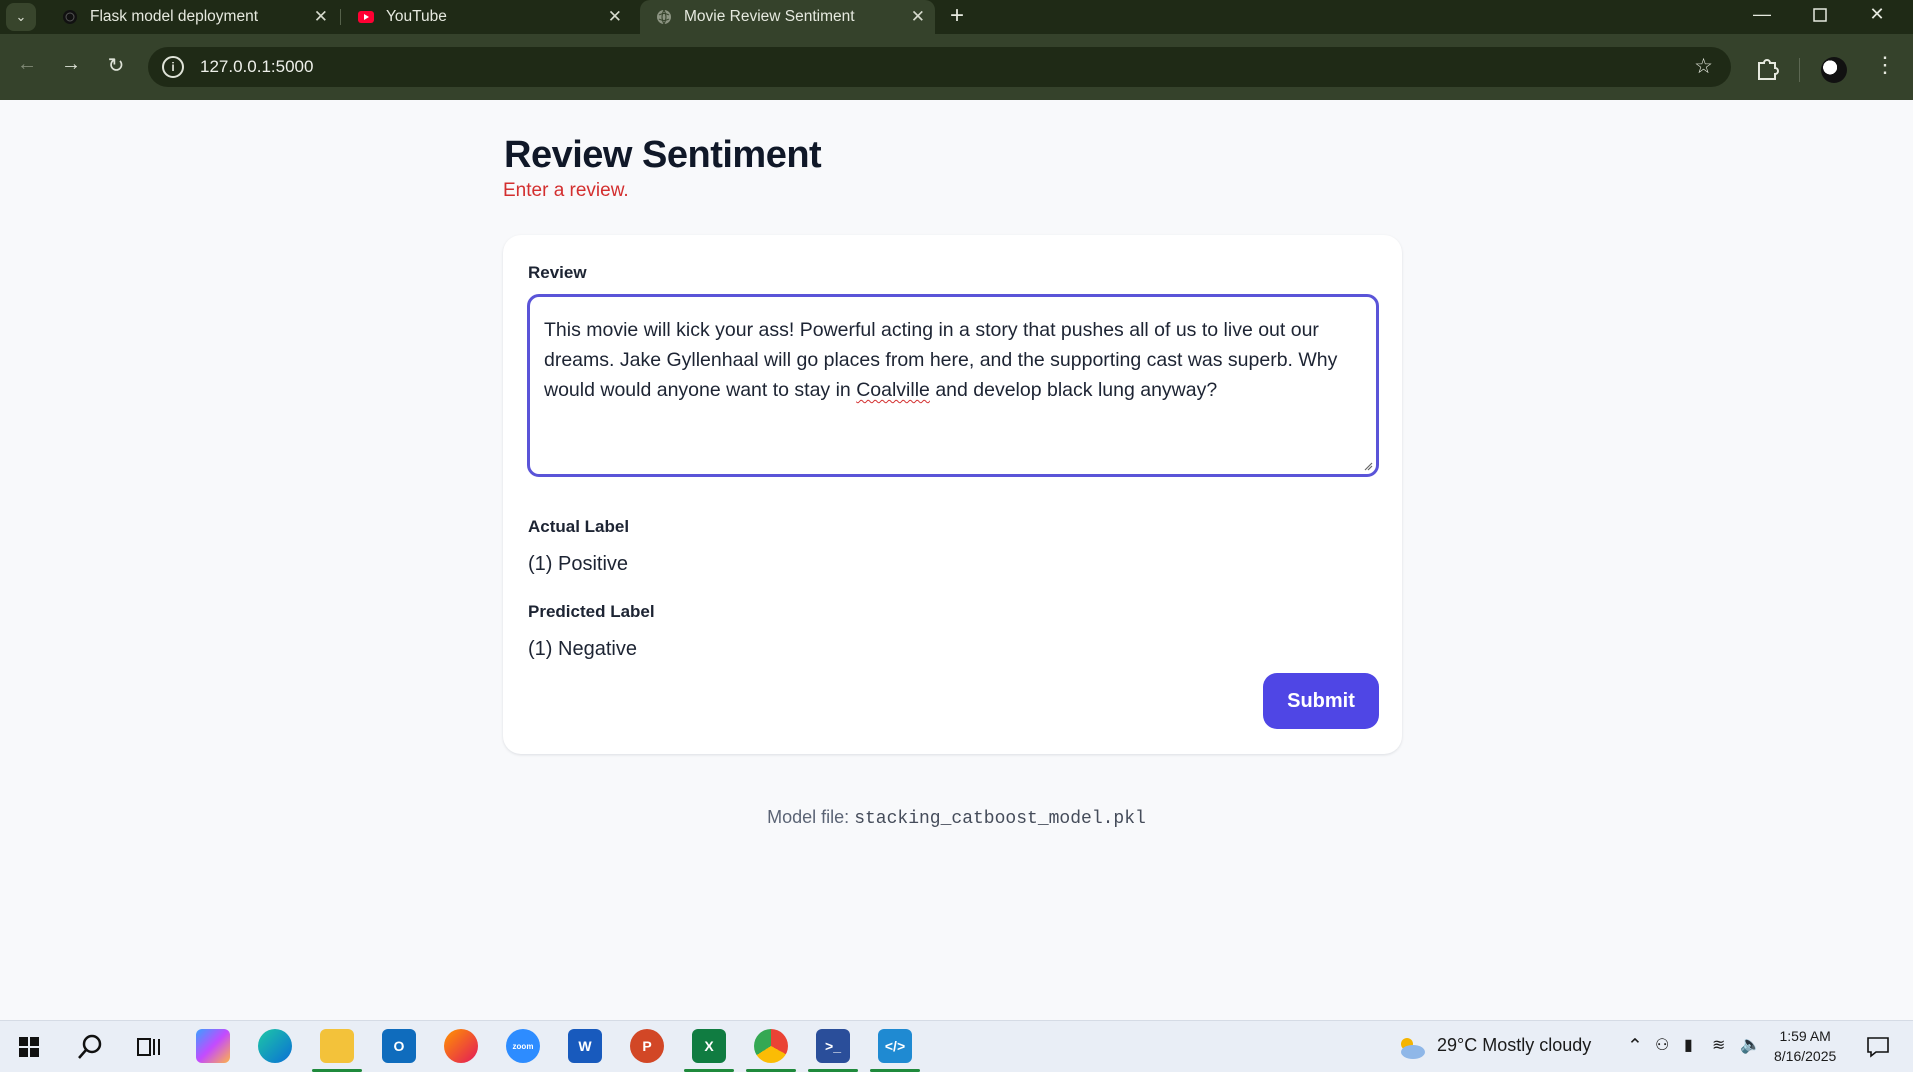 This screenshot has height=1072, width=1913. Describe the element at coordinates (585, 1046) in the screenshot. I see `word-icon: W` at that location.